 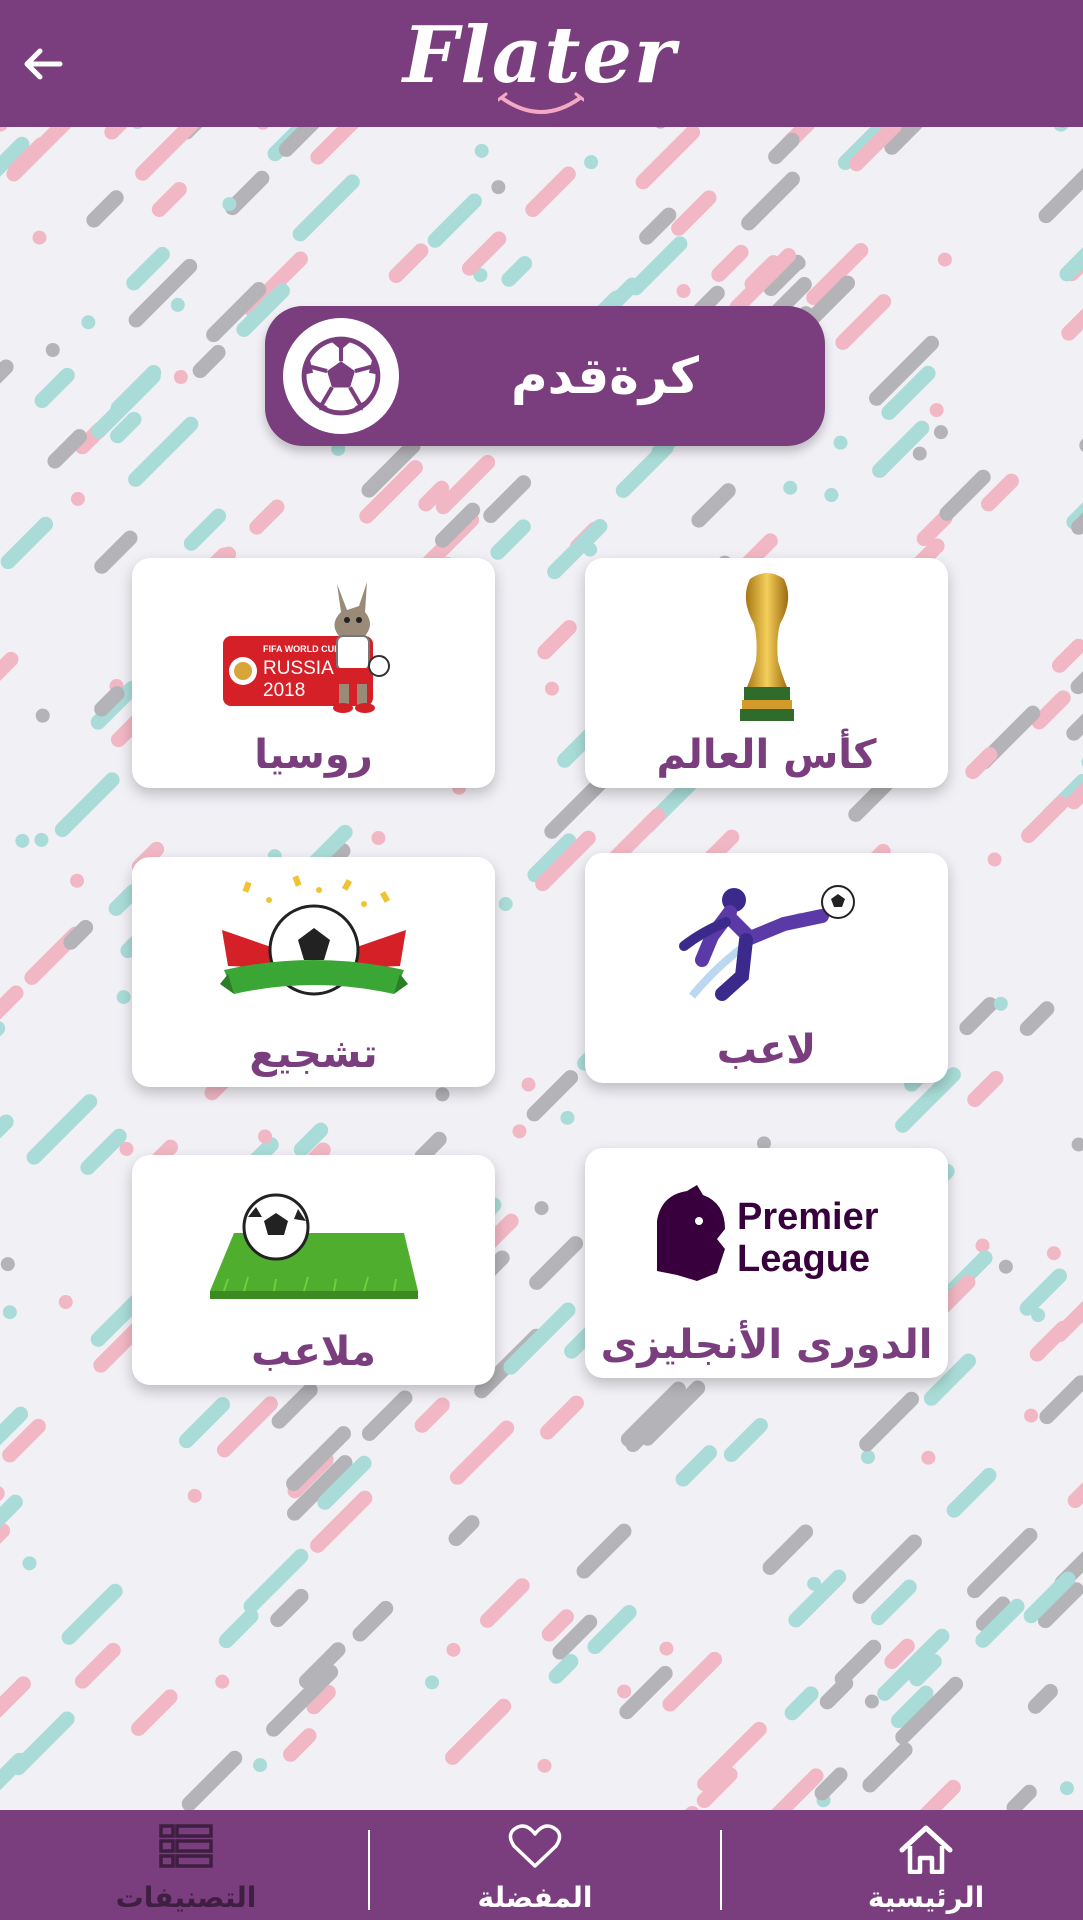 What do you see at coordinates (926, 1849) in the screenshot?
I see `home-icon` at bounding box center [926, 1849].